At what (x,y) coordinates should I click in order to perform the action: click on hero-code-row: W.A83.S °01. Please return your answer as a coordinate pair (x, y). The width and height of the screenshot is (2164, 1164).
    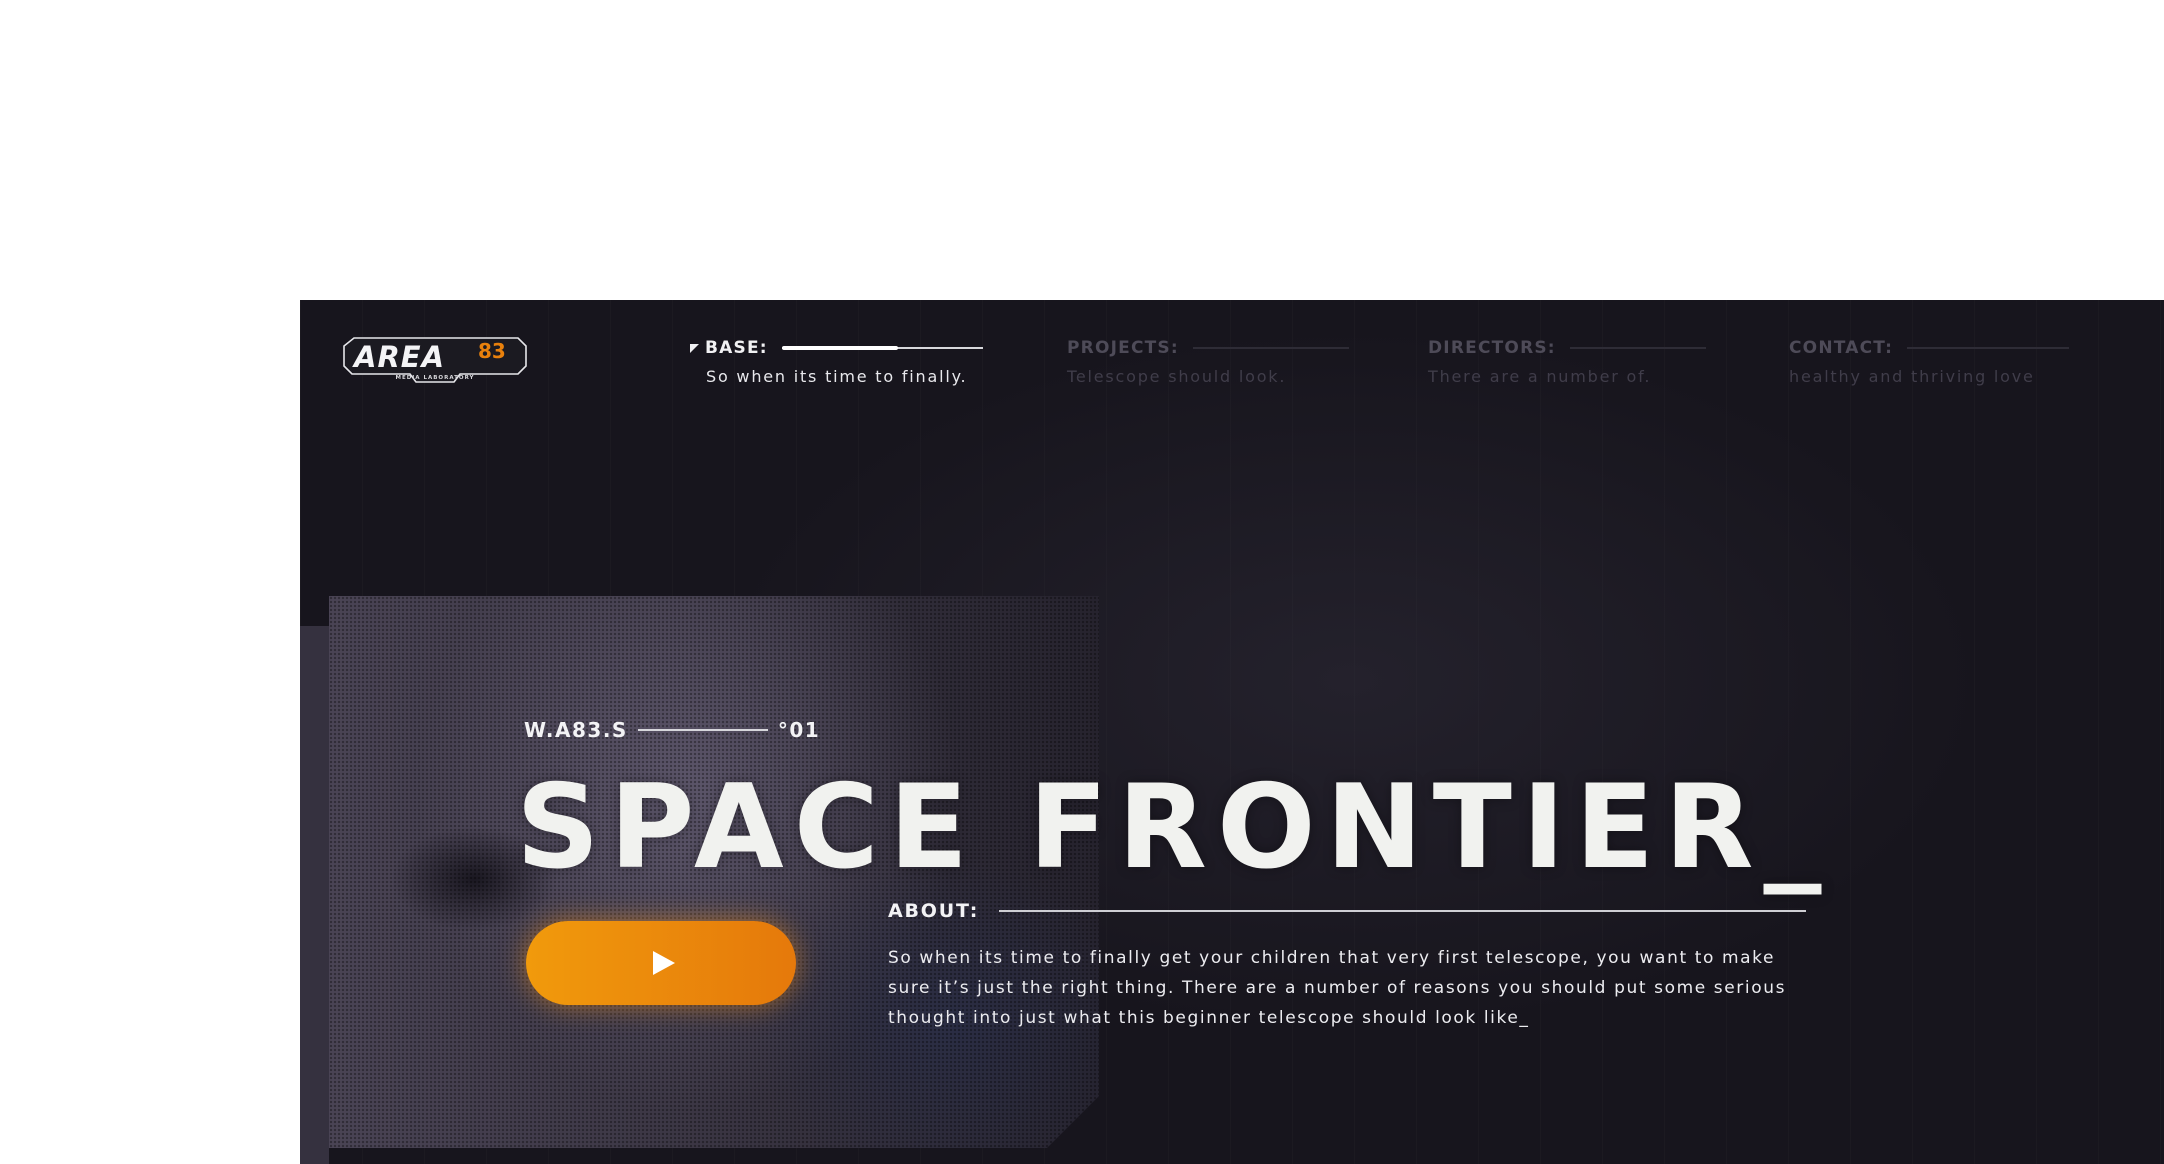
    Looking at the image, I should click on (672, 730).